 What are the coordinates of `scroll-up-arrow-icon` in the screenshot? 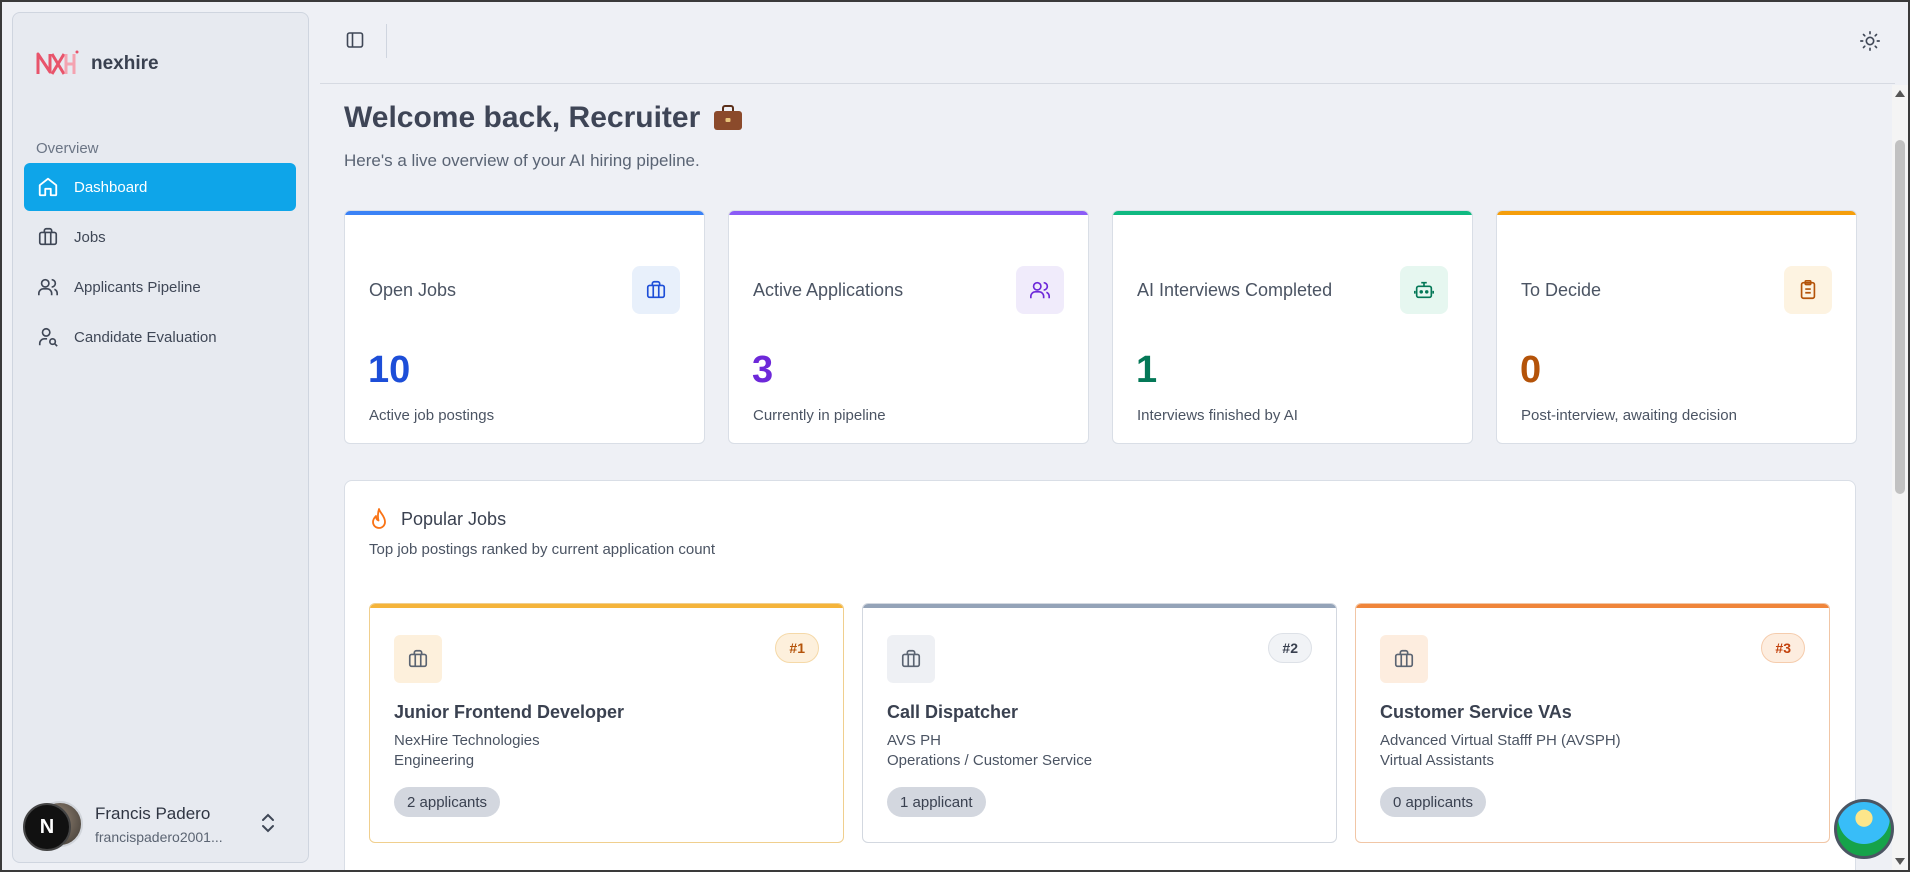 It's located at (1900, 93).